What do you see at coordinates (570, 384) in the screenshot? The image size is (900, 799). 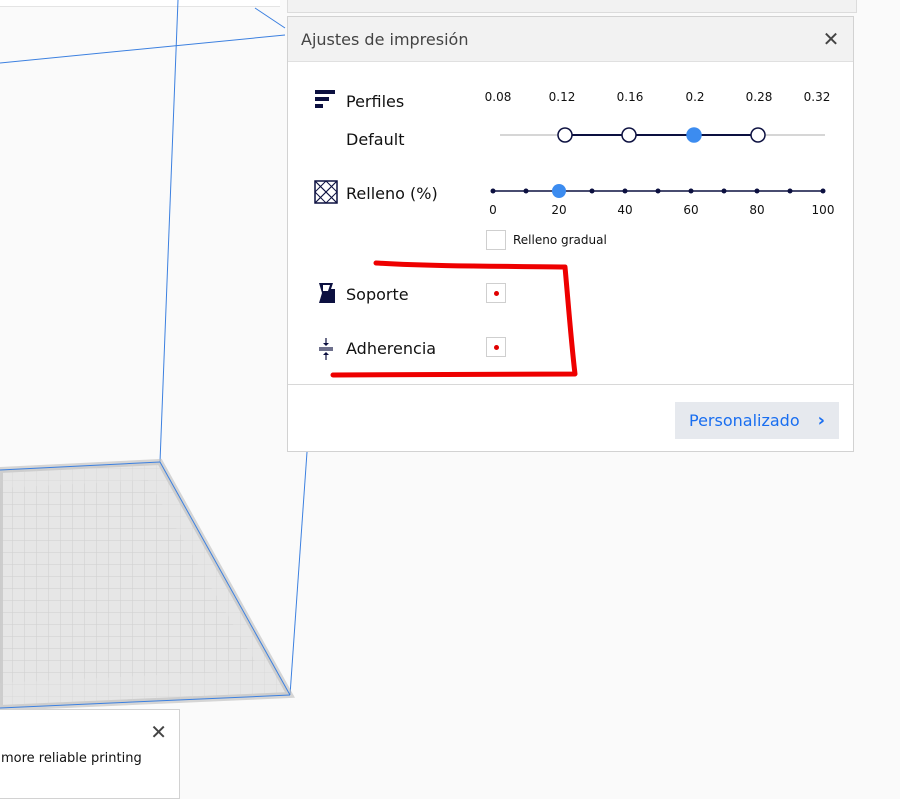 I see `panel-divider` at bounding box center [570, 384].